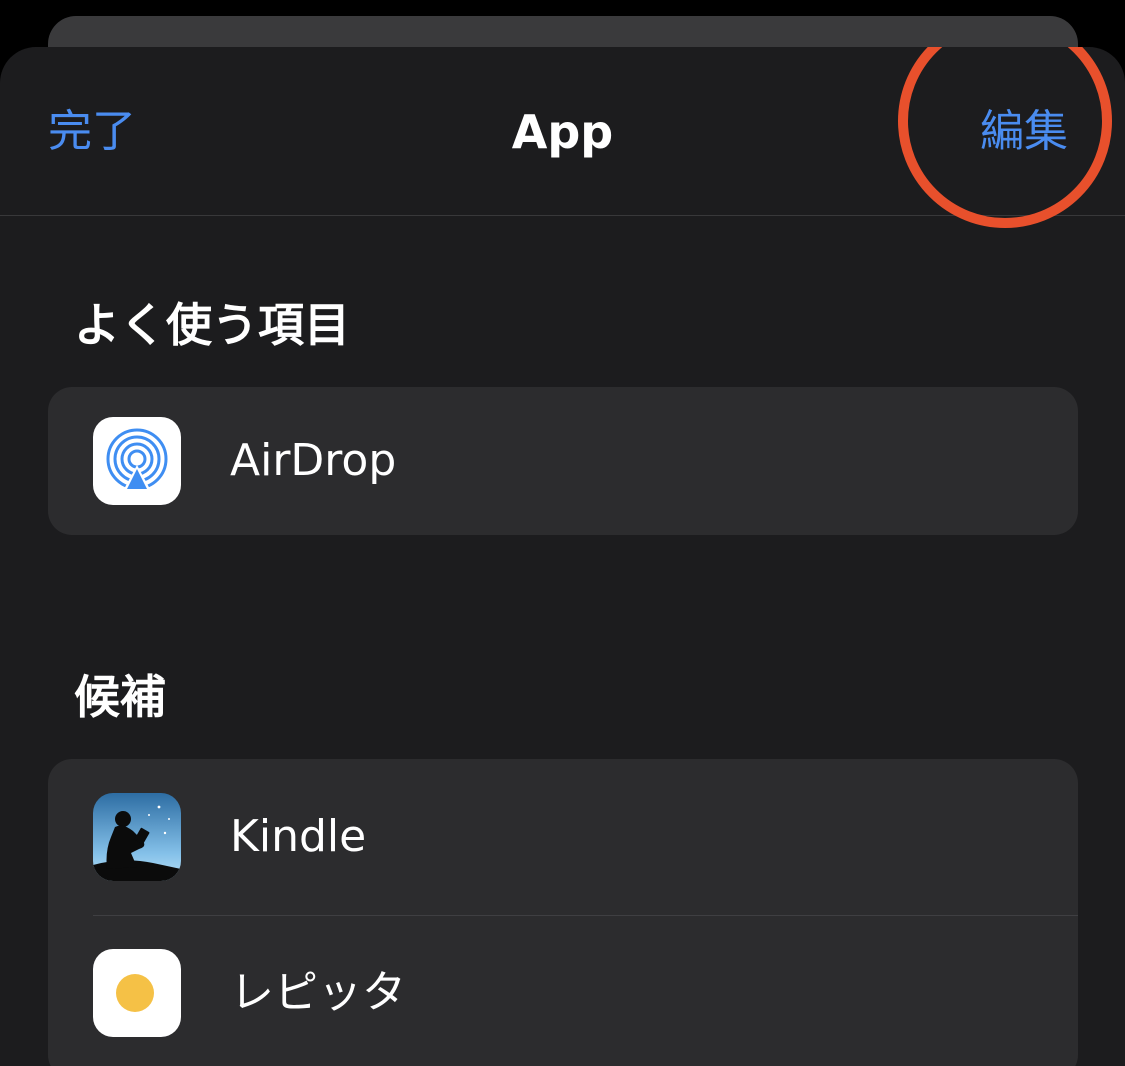  Describe the element at coordinates (137, 993) in the screenshot. I see `repitta-icon` at that location.